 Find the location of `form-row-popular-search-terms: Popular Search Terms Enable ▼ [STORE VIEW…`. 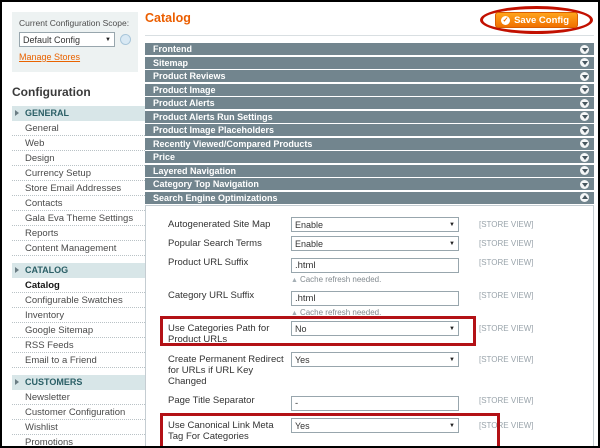

form-row-popular-search-terms: Popular Search Terms Enable ▼ [STORE VIEW… is located at coordinates (376, 243).